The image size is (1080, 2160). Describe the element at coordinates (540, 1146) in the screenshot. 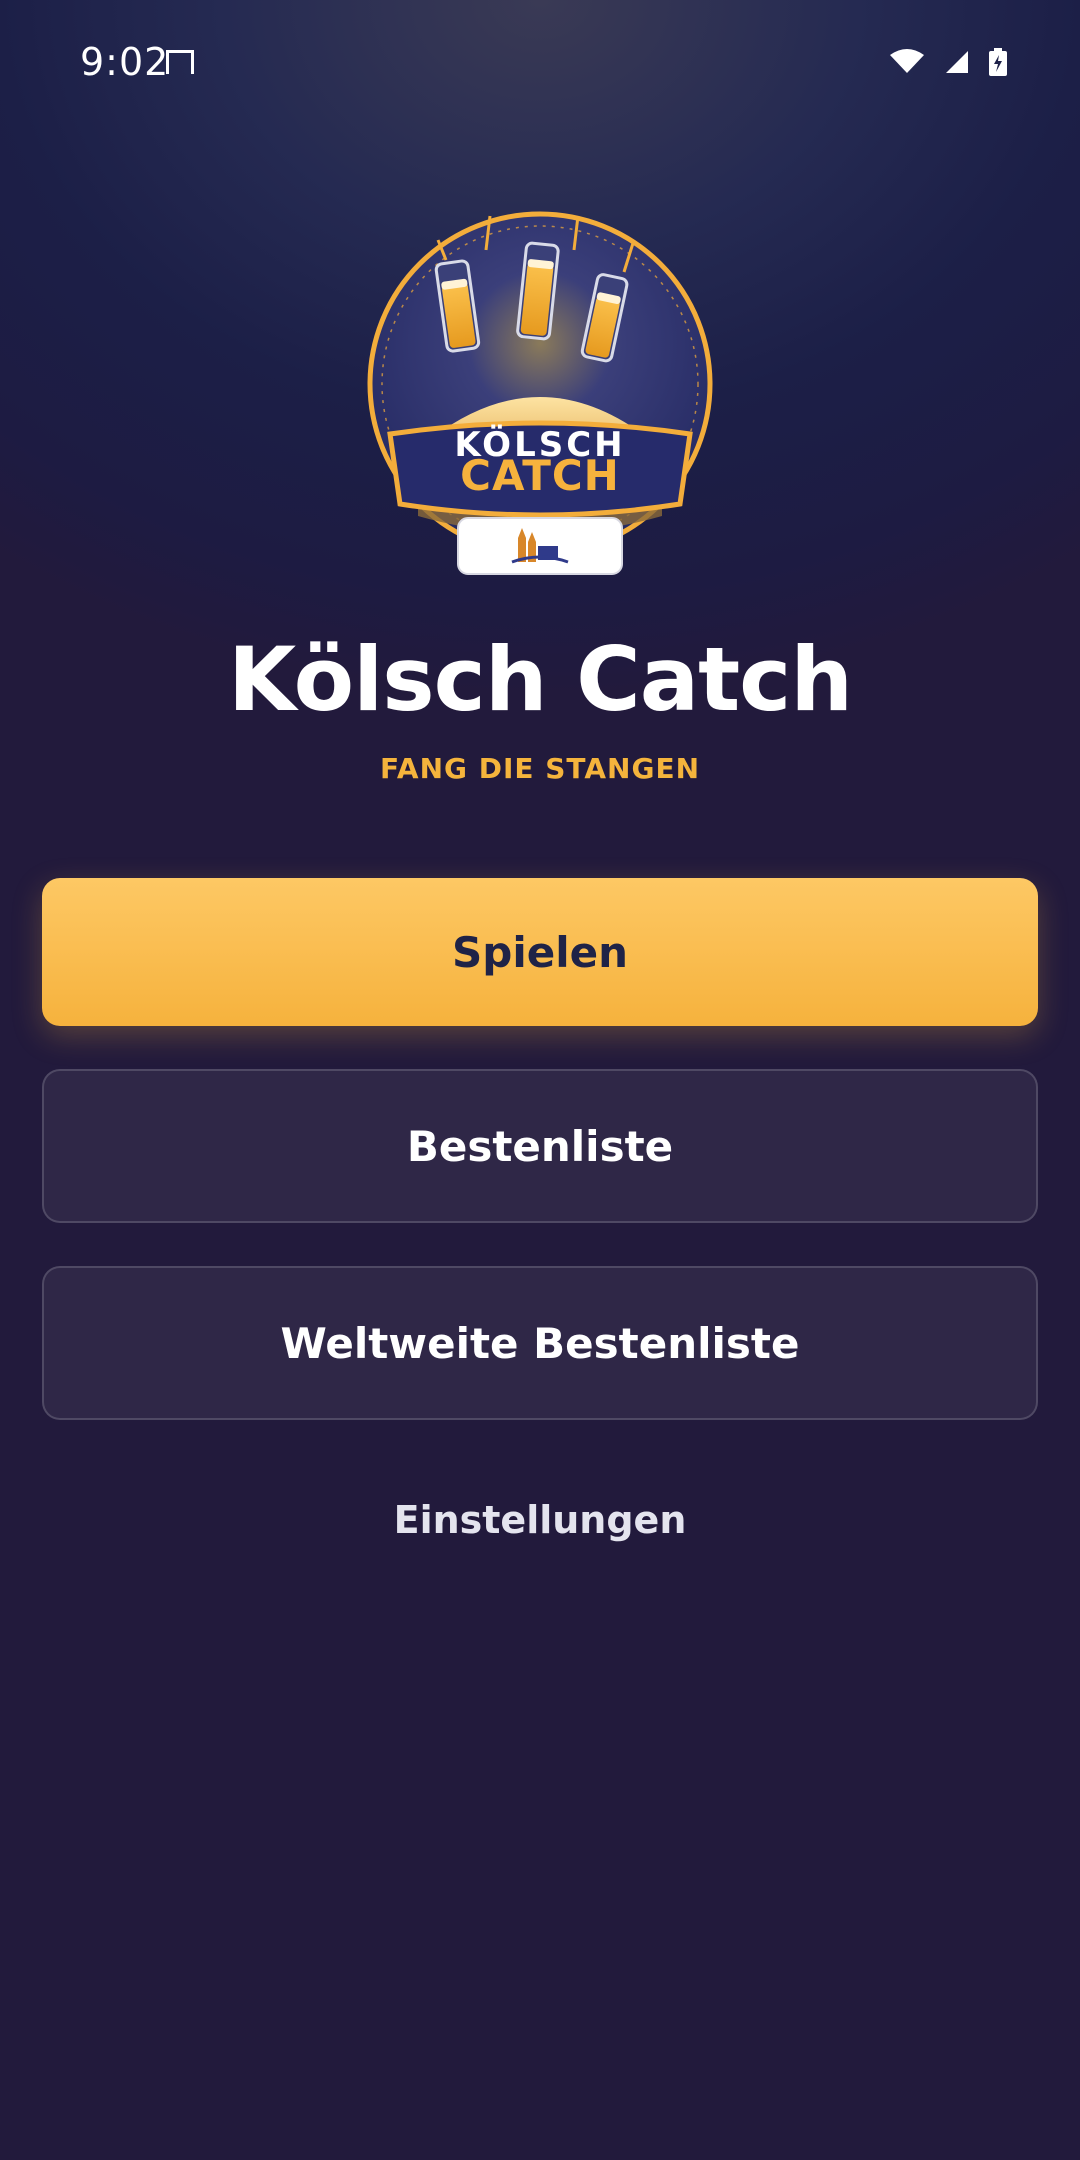

I see `leaderboard-button: Bestenliste` at that location.